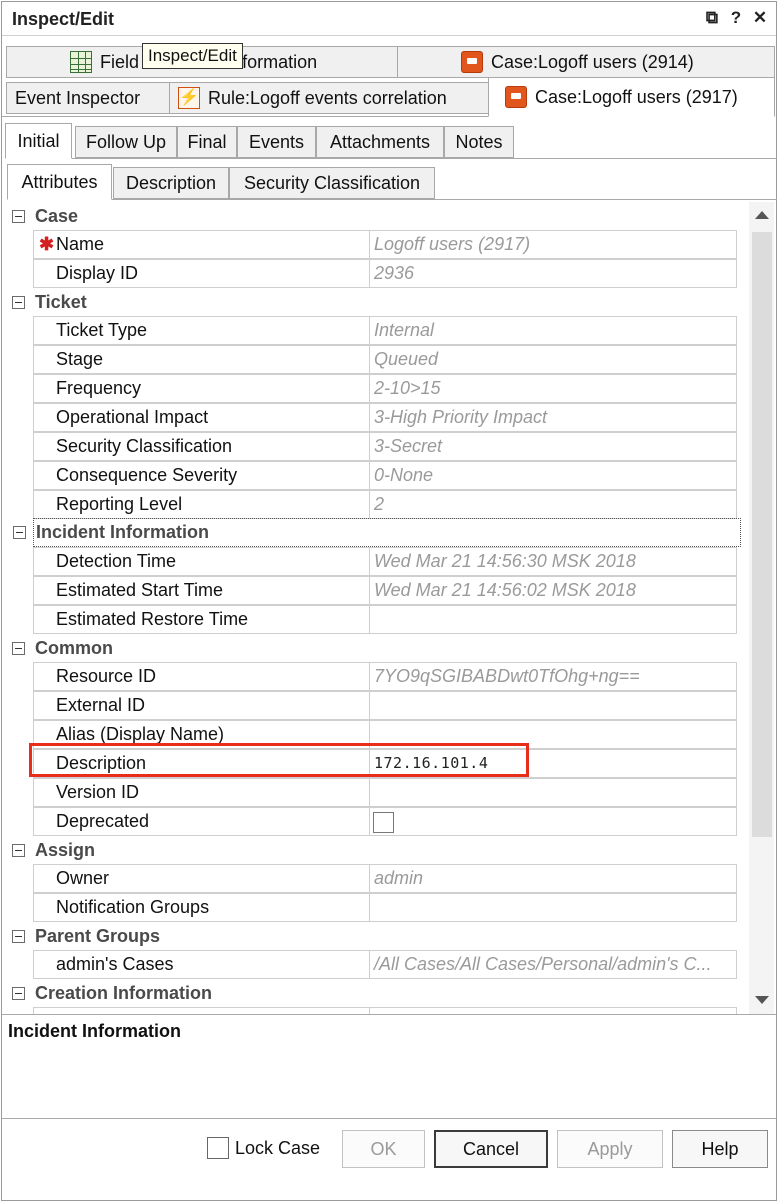 The width and height of the screenshot is (779, 1204). Describe the element at coordinates (760, 18) in the screenshot. I see `close-icon: ✕` at that location.